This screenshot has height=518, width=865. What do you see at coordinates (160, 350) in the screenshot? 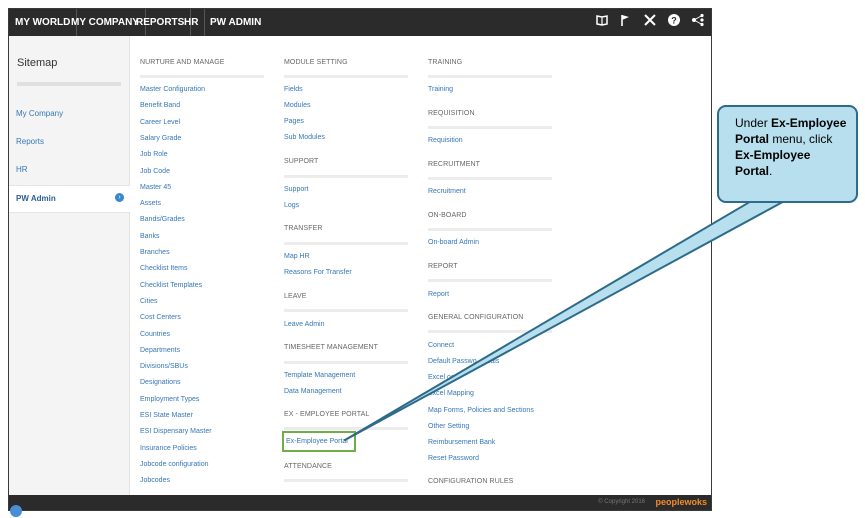
I see `link-departments: Departments` at bounding box center [160, 350].